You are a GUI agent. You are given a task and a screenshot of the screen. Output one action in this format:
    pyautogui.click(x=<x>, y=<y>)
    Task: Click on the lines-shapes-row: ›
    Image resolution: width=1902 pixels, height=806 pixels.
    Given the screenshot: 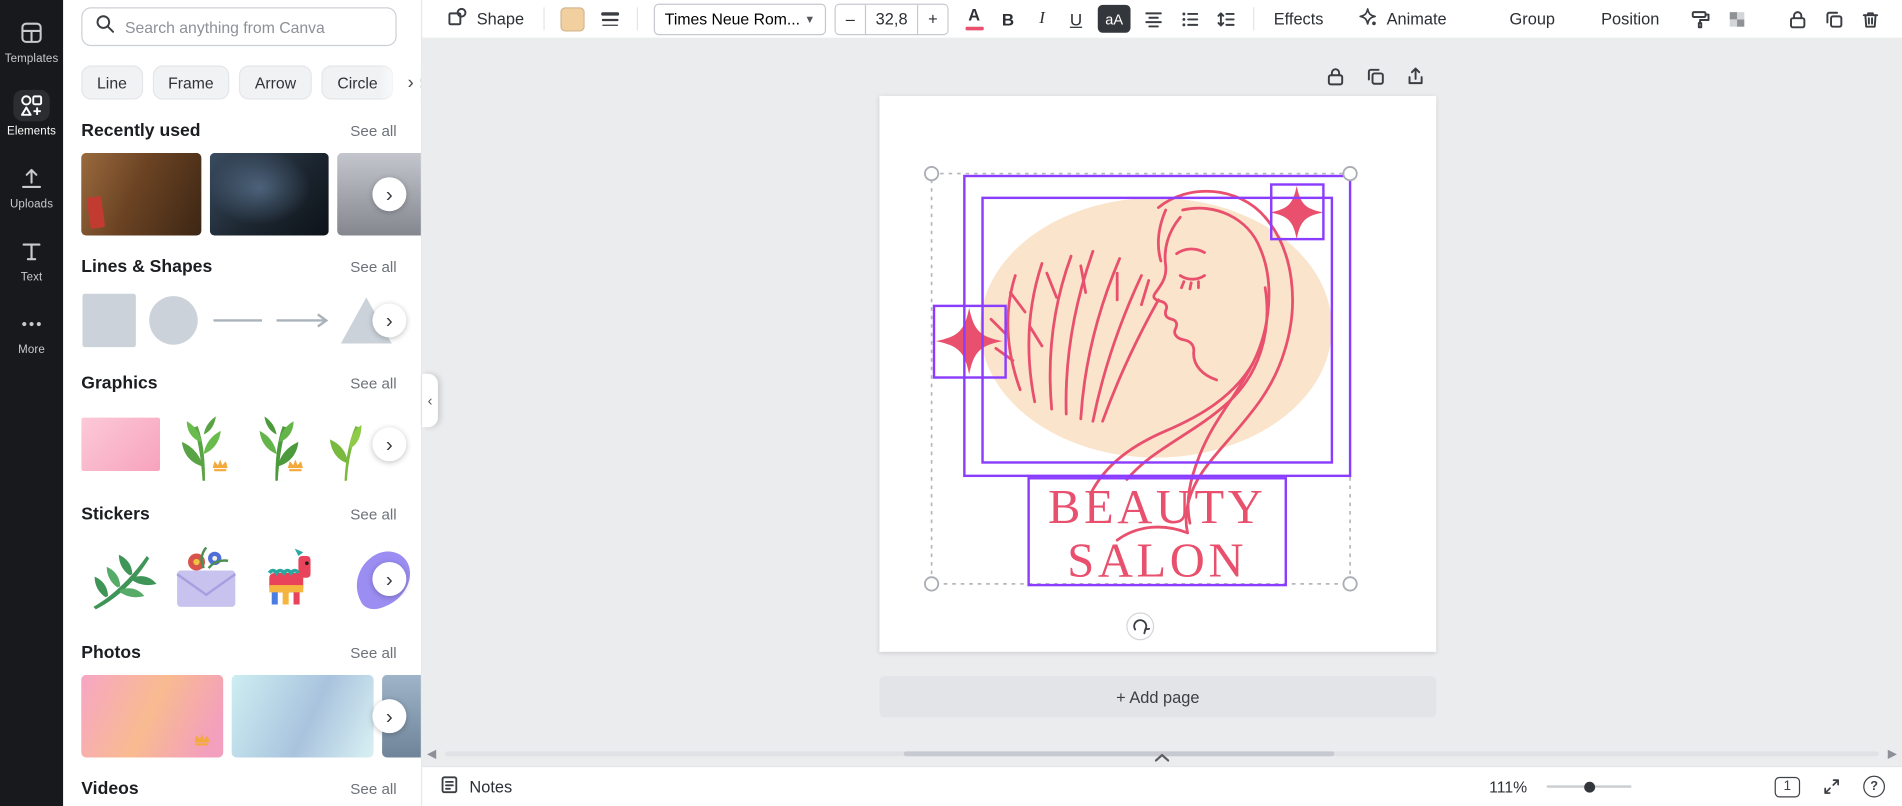 What is the action you would take?
    pyautogui.click(x=242, y=320)
    